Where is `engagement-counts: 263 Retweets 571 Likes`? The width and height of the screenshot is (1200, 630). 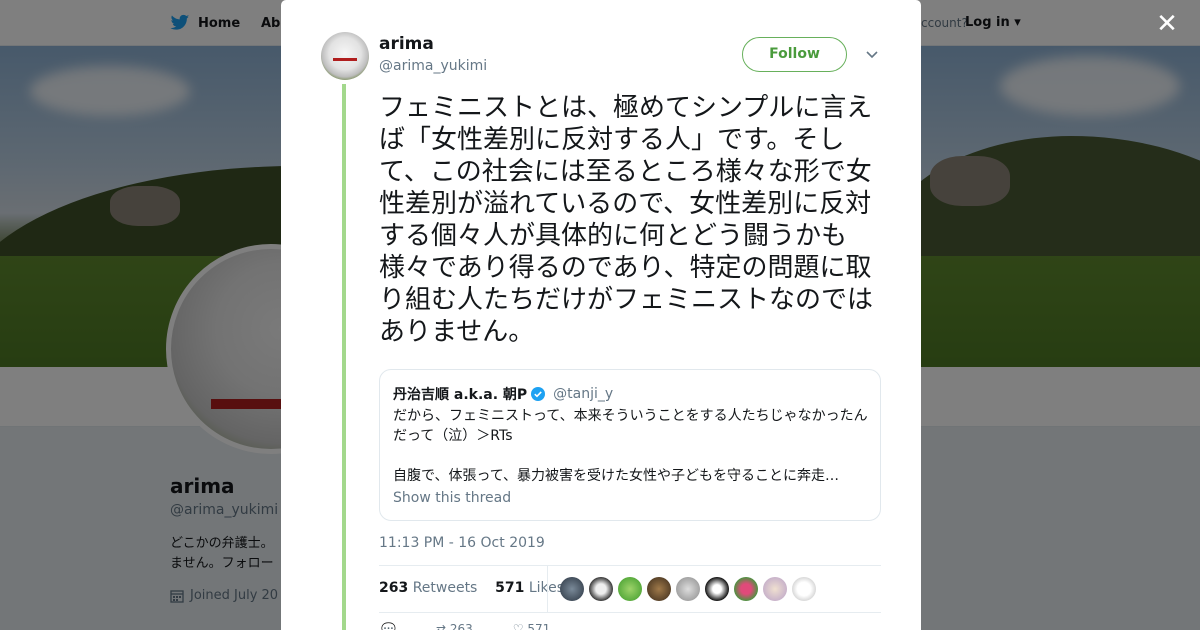
engagement-counts: 263 Retweets 571 Likes is located at coordinates (471, 588).